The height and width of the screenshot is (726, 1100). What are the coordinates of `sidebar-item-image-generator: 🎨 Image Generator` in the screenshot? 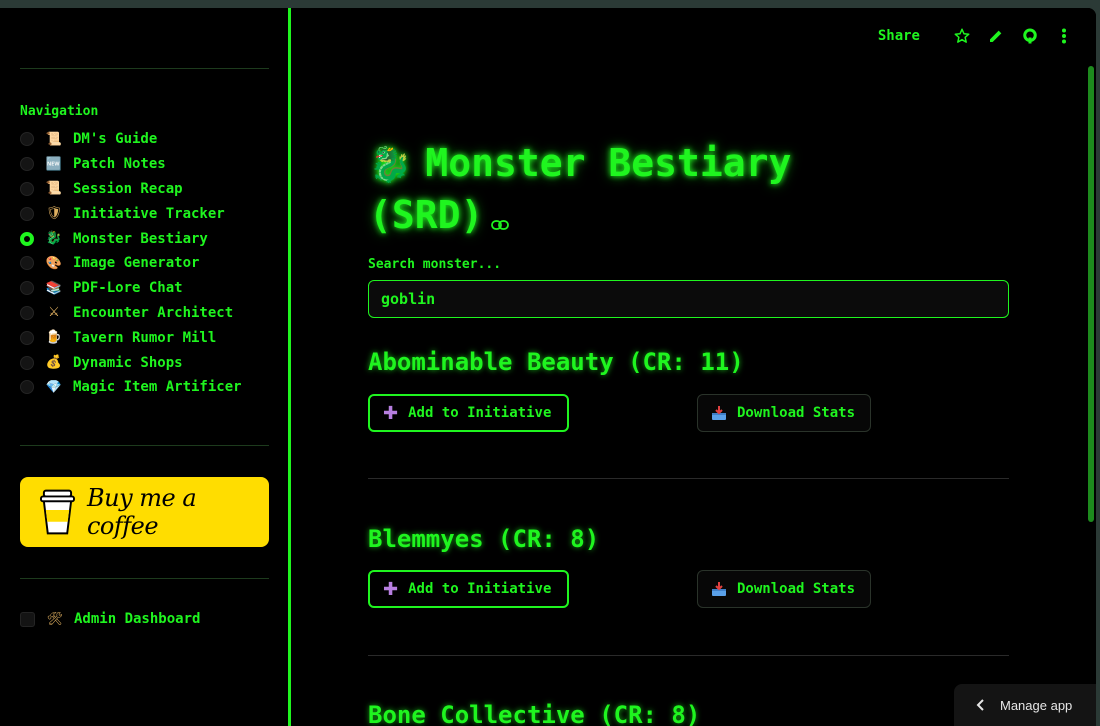 It's located at (131, 263).